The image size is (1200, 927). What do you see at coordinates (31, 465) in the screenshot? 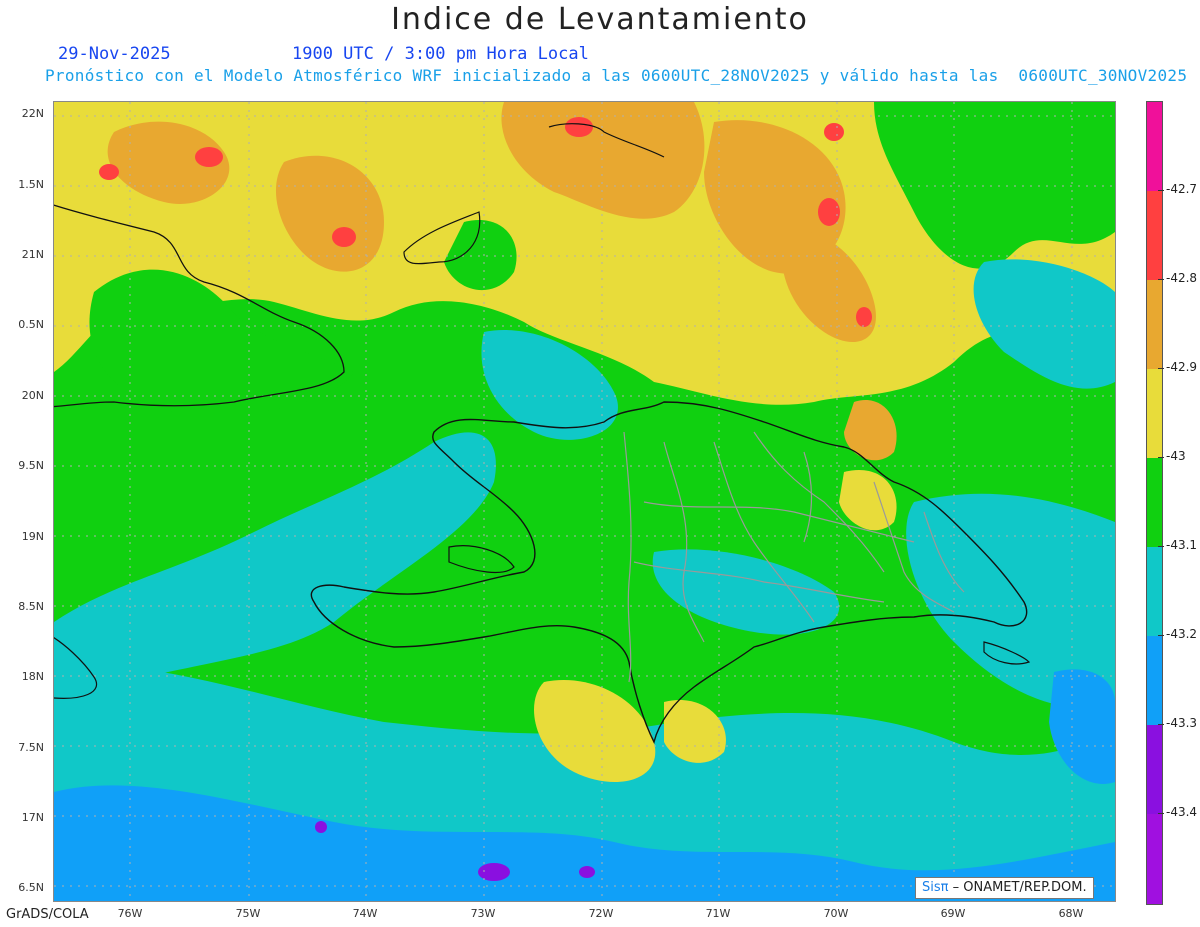
I see `lat-label-19-5n: 9.5N` at bounding box center [31, 465].